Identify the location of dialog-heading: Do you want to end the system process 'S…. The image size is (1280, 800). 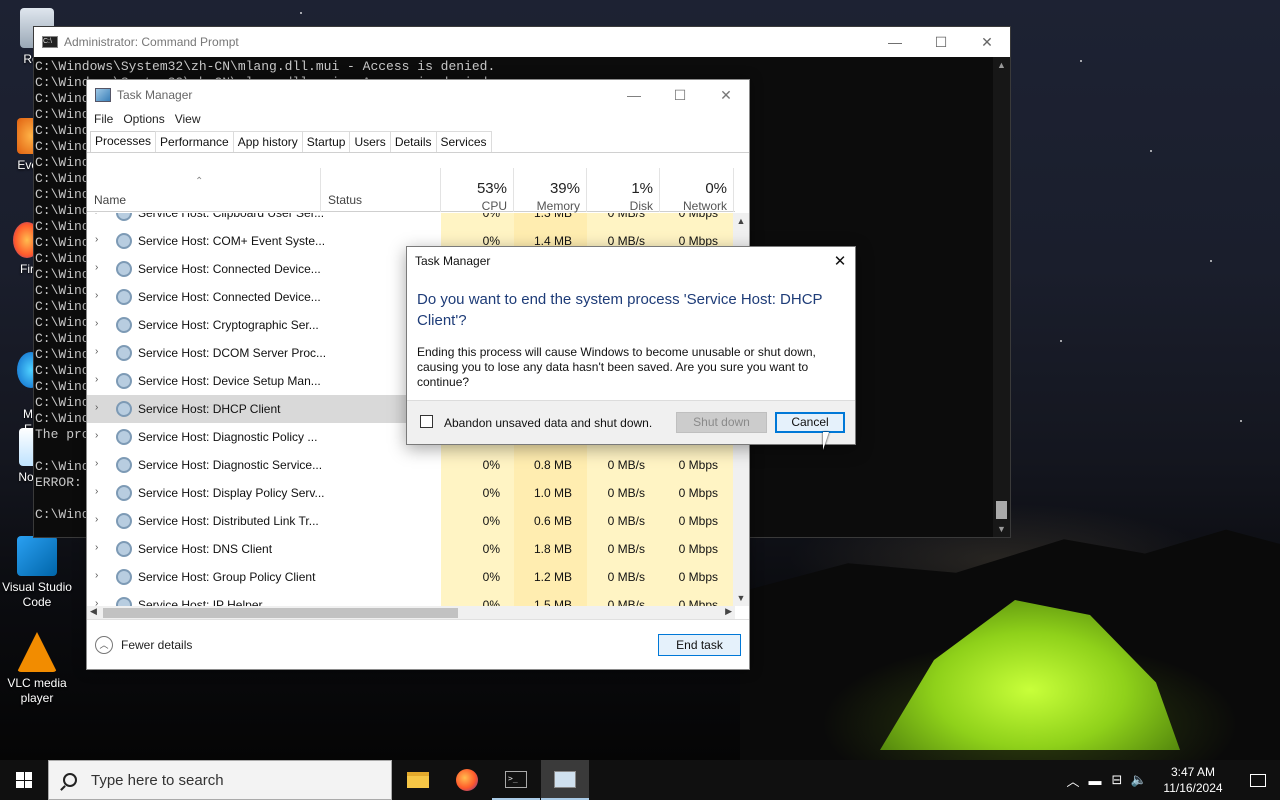
(620, 310).